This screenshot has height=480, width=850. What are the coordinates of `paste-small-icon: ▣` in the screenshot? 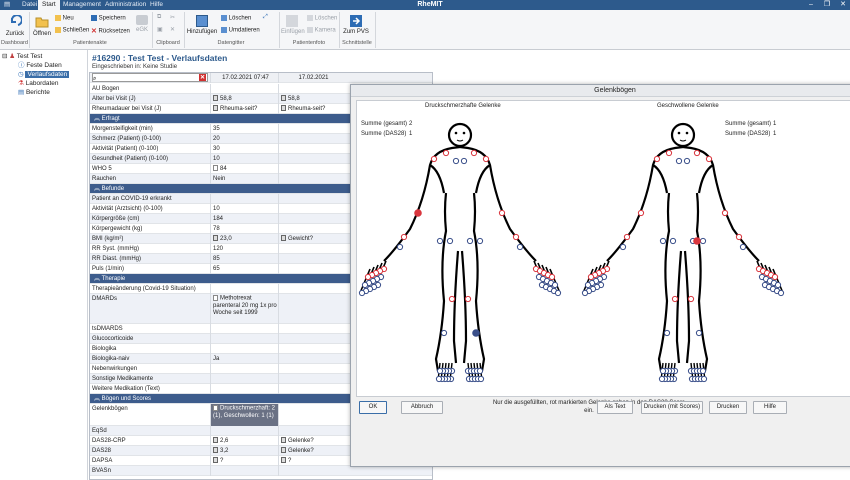 It's located at (160, 29).